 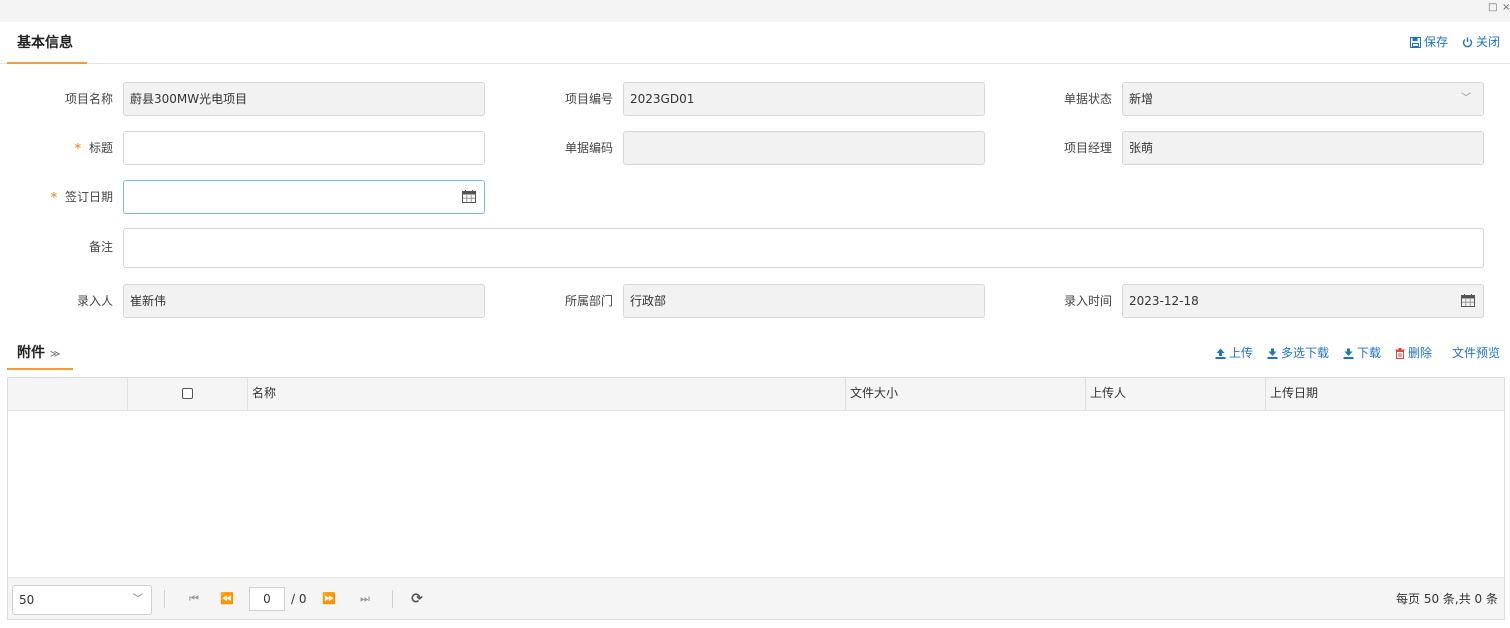 I want to click on column-header-upload-date: 上传日期, so click(x=1384, y=394).